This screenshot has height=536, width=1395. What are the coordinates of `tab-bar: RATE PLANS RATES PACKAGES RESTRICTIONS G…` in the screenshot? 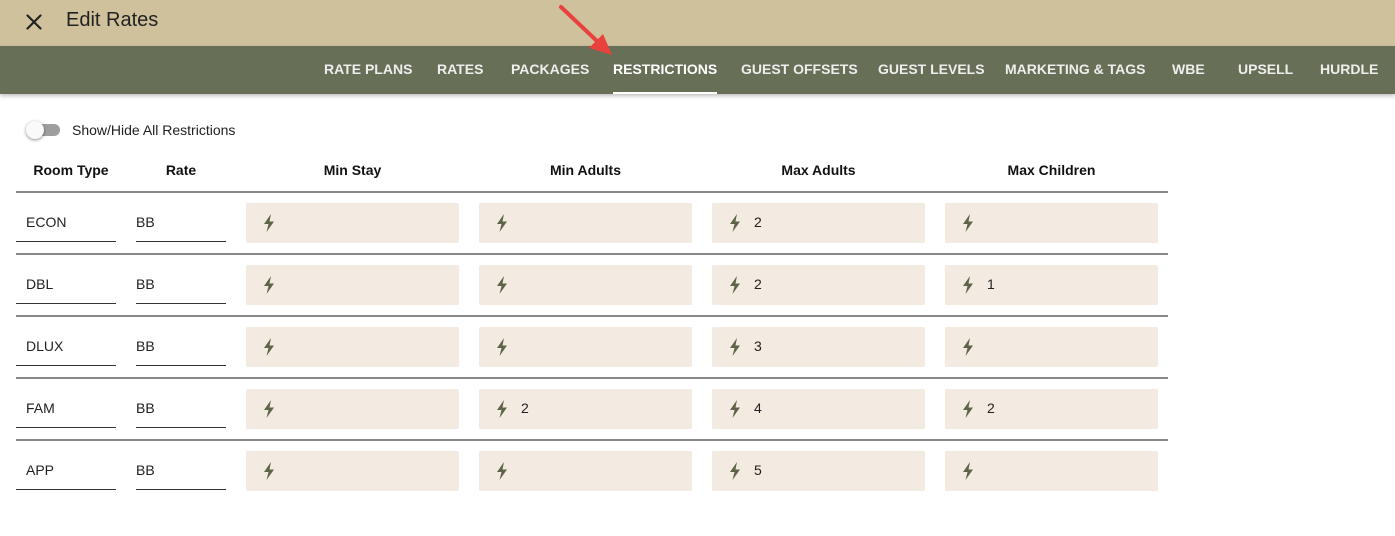 It's located at (697, 70).